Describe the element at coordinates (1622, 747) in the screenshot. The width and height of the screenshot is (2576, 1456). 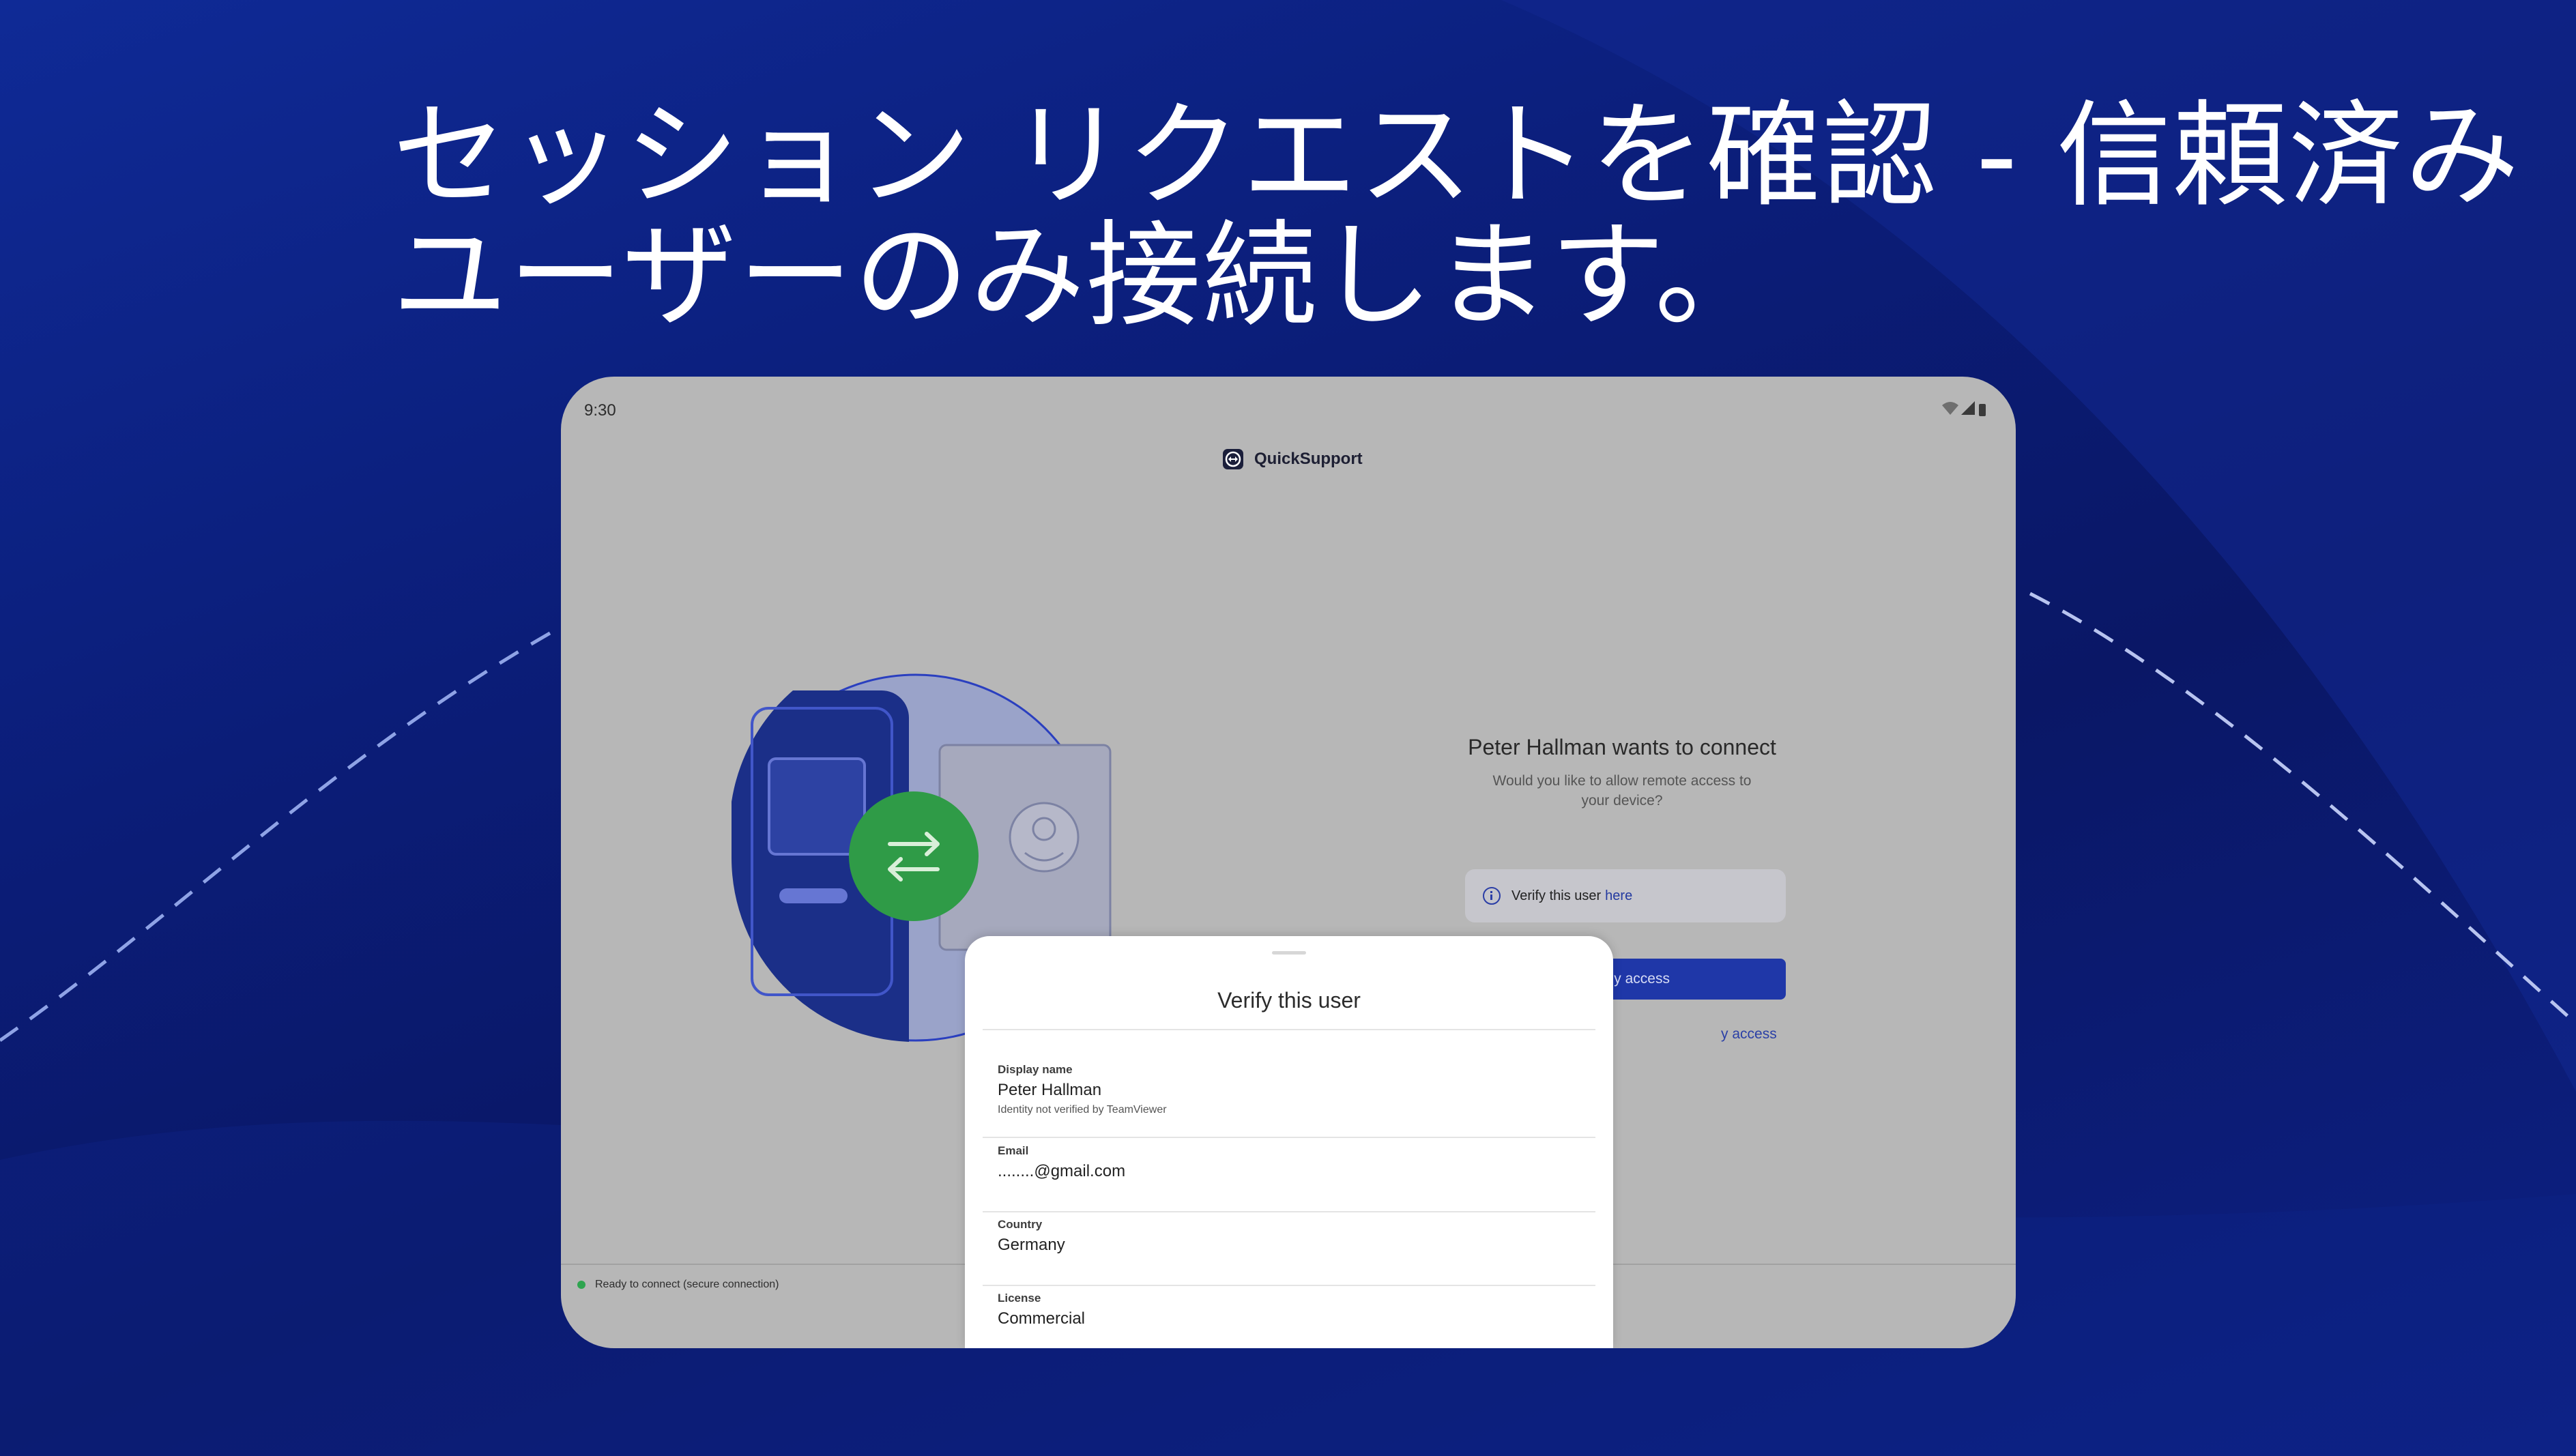
I see `connect-title: Peter Hallman wants to connect` at that location.